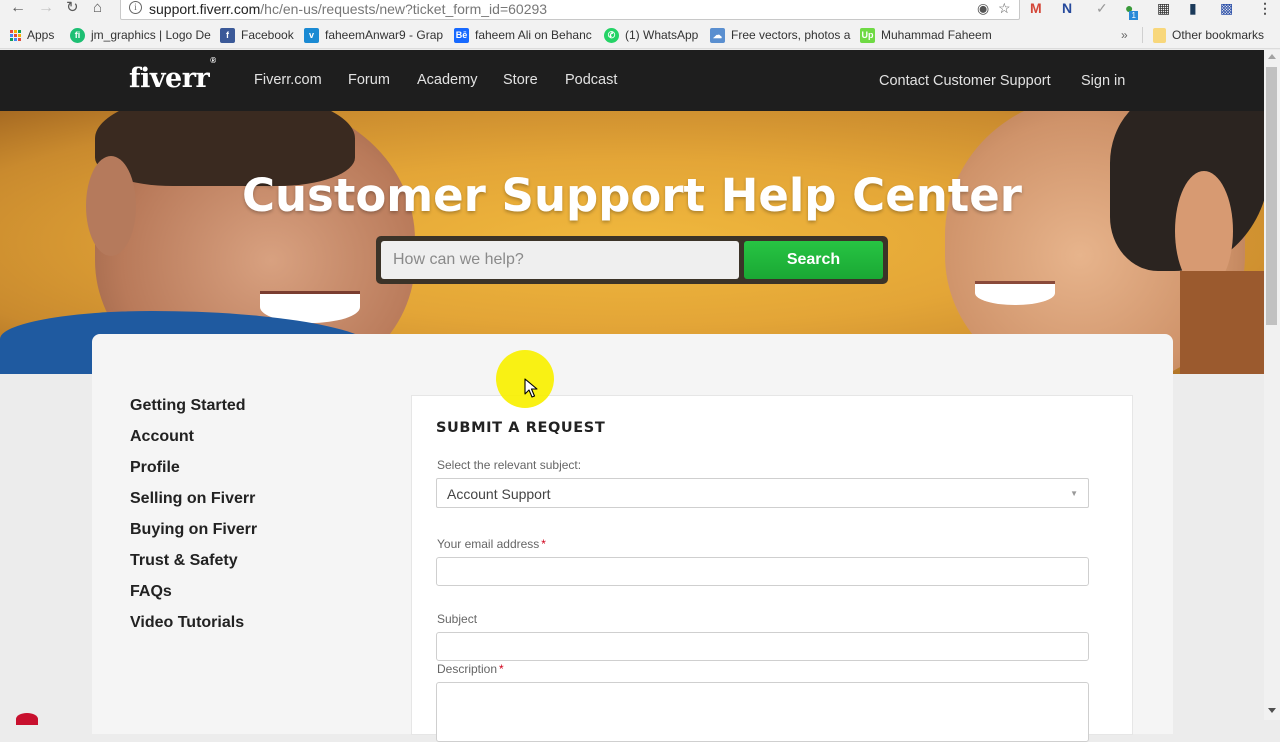 Image resolution: width=1280 pixels, height=742 pixels. What do you see at coordinates (488, 544) in the screenshot?
I see `email-label-text: Your email address` at bounding box center [488, 544].